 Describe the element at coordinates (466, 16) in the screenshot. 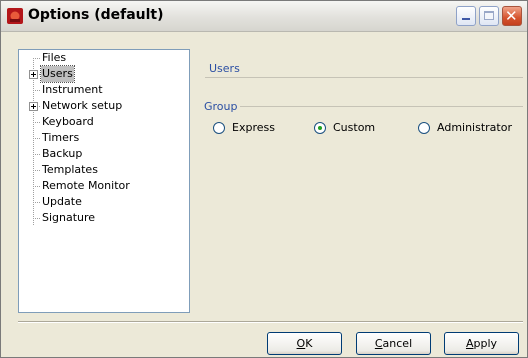

I see `minimize-button` at that location.